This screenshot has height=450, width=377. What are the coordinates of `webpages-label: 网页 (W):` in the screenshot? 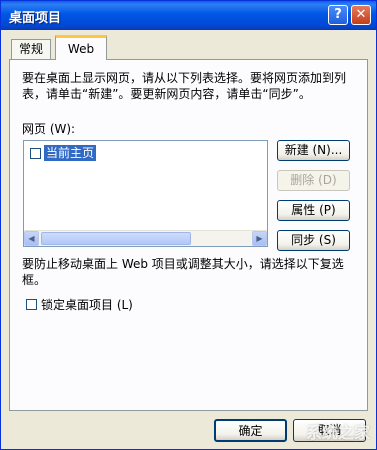 It's located at (49, 129).